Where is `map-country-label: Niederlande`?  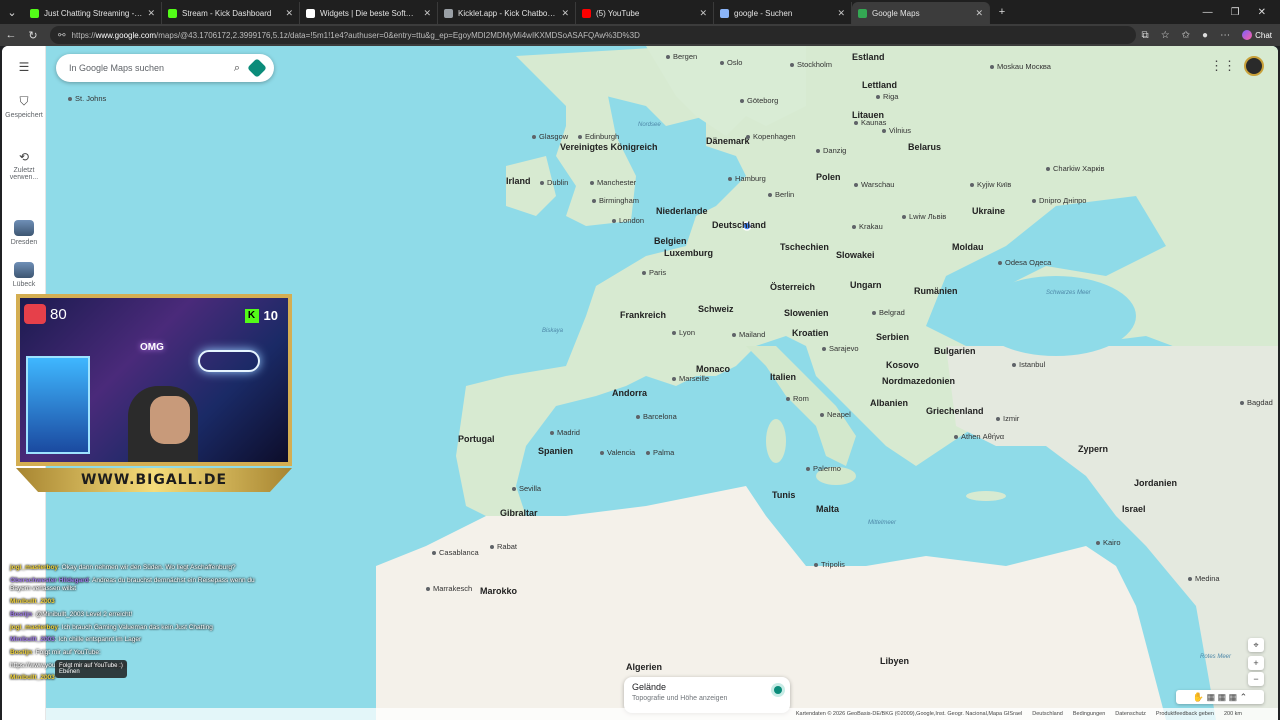 map-country-label: Niederlande is located at coordinates (682, 211).